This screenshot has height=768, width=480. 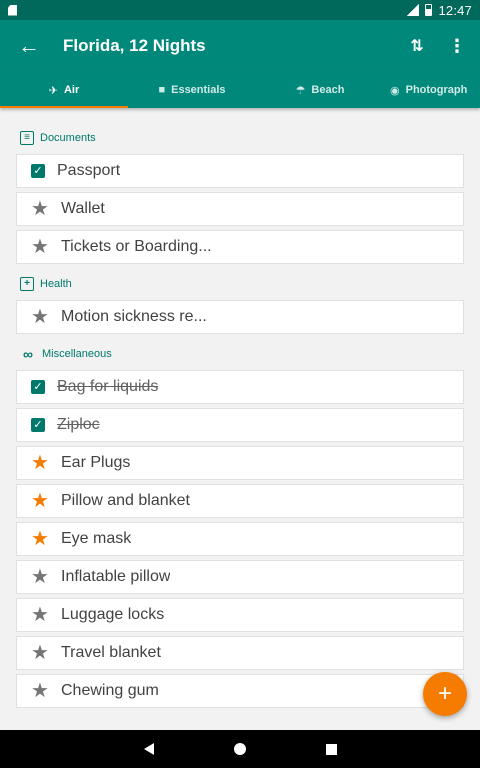 I want to click on list-item: ★ Ear Plugs, so click(x=240, y=463).